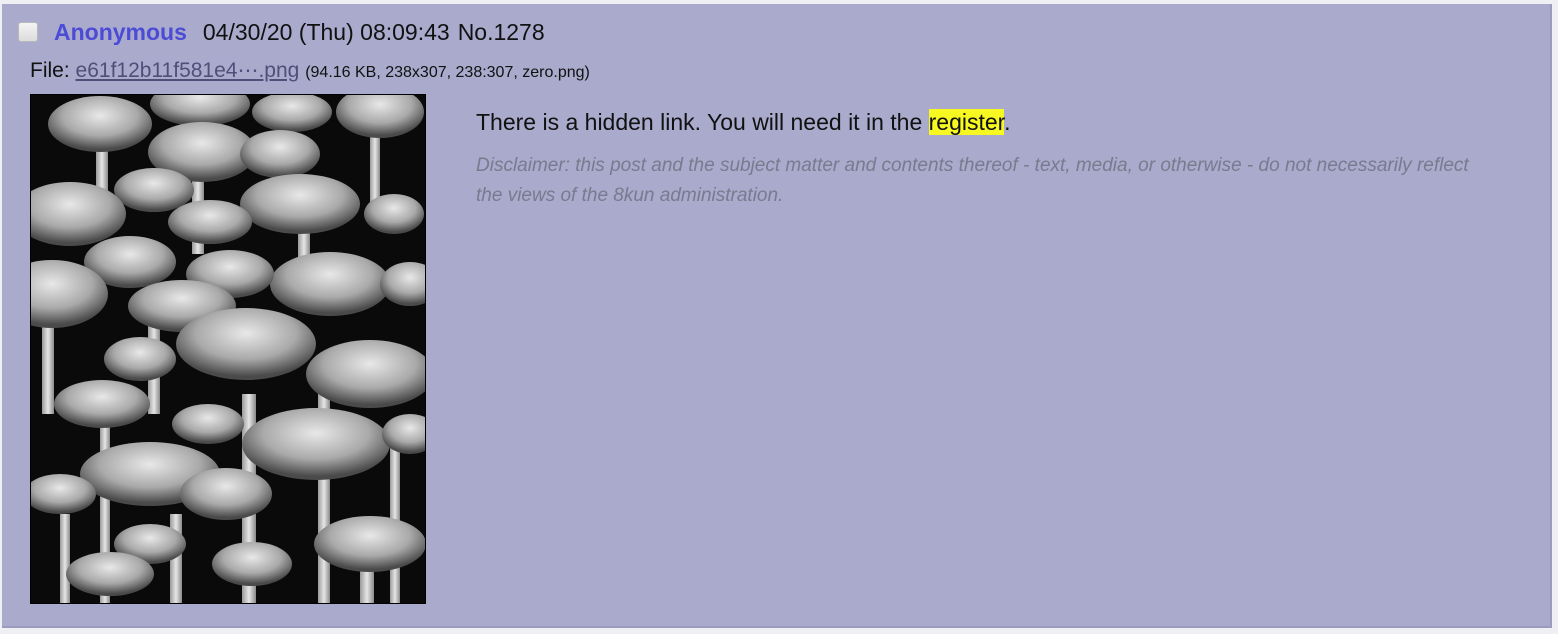 The image size is (1558, 634). What do you see at coordinates (966, 122) in the screenshot?
I see `highlighted-word: register` at bounding box center [966, 122].